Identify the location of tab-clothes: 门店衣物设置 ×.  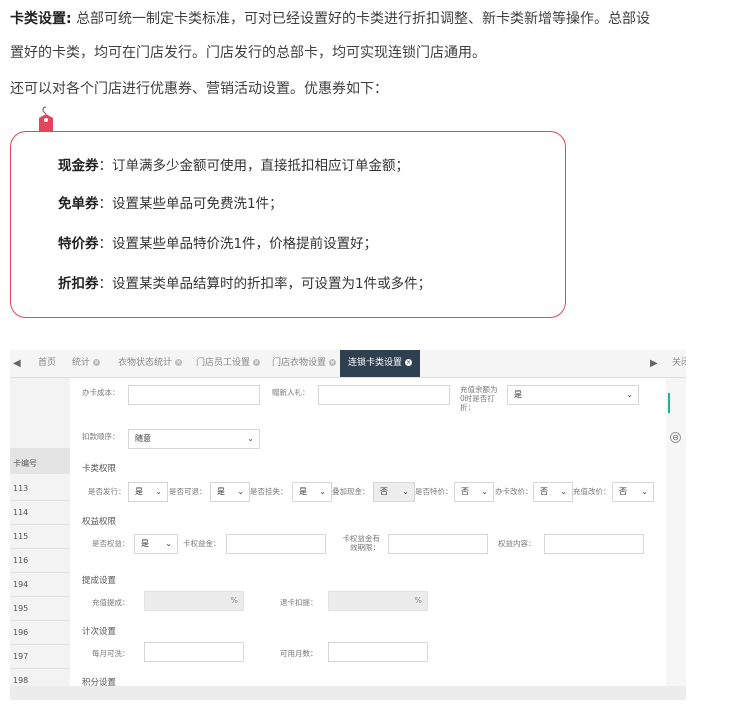
(304, 363).